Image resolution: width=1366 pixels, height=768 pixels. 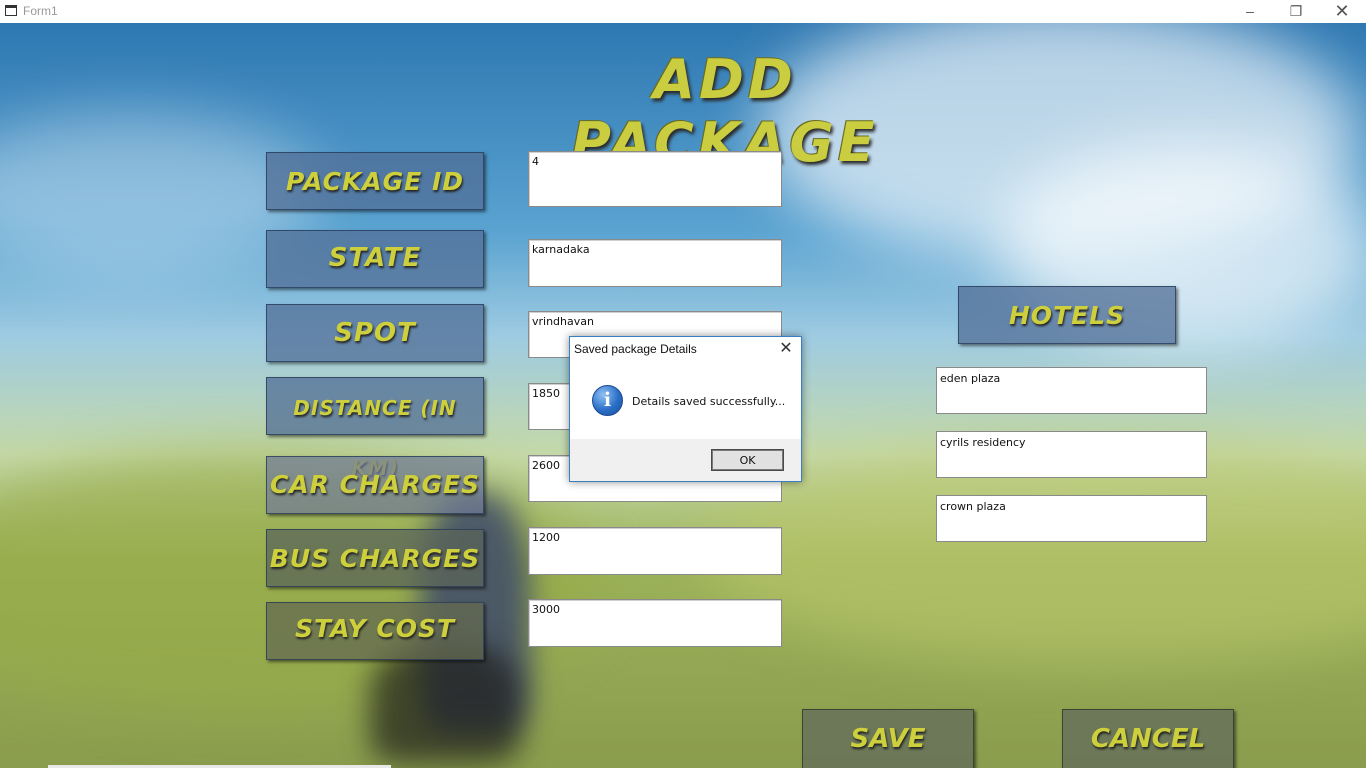 I want to click on label-package-id: PACKAGE ID, so click(x=375, y=181).